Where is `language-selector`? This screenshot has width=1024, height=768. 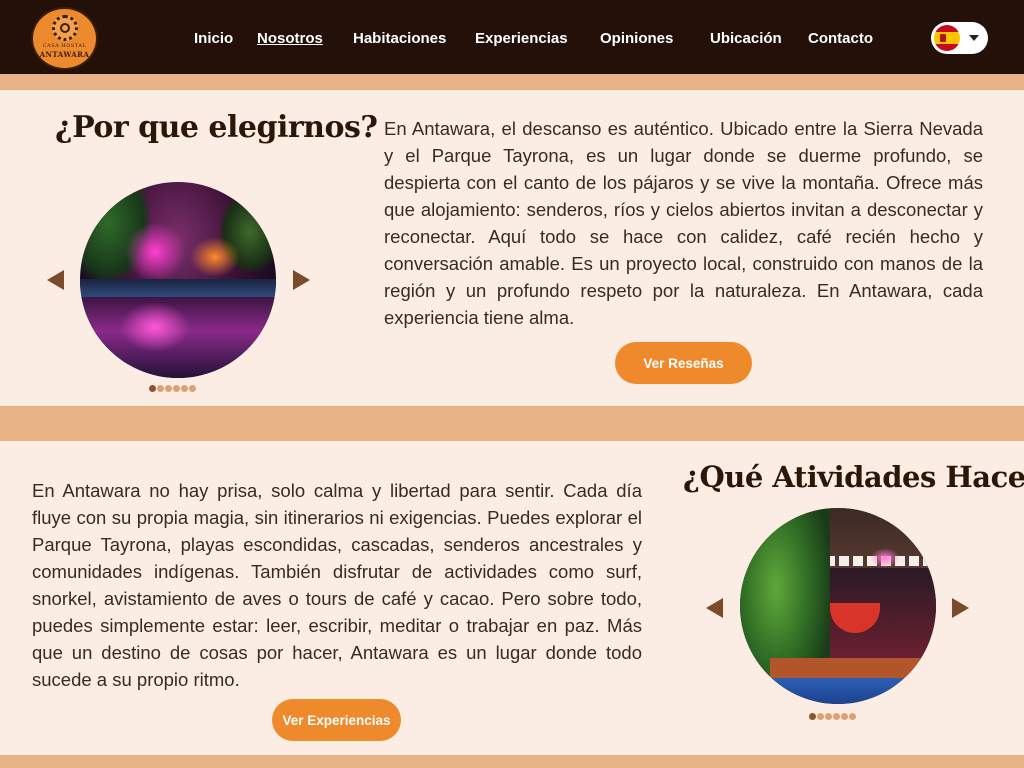
language-selector is located at coordinates (959, 38).